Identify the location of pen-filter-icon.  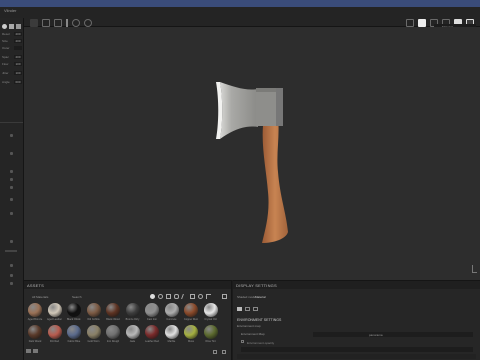
(184, 296).